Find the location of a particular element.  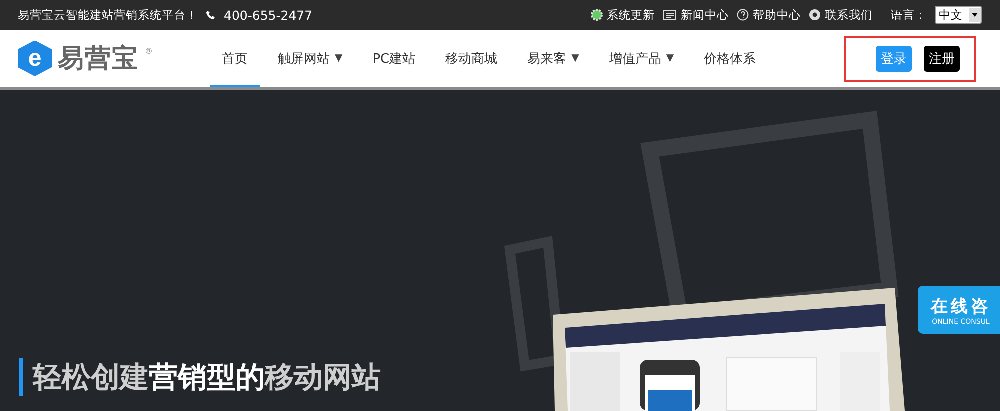

phone-number: 400-655-2477 is located at coordinates (268, 15).